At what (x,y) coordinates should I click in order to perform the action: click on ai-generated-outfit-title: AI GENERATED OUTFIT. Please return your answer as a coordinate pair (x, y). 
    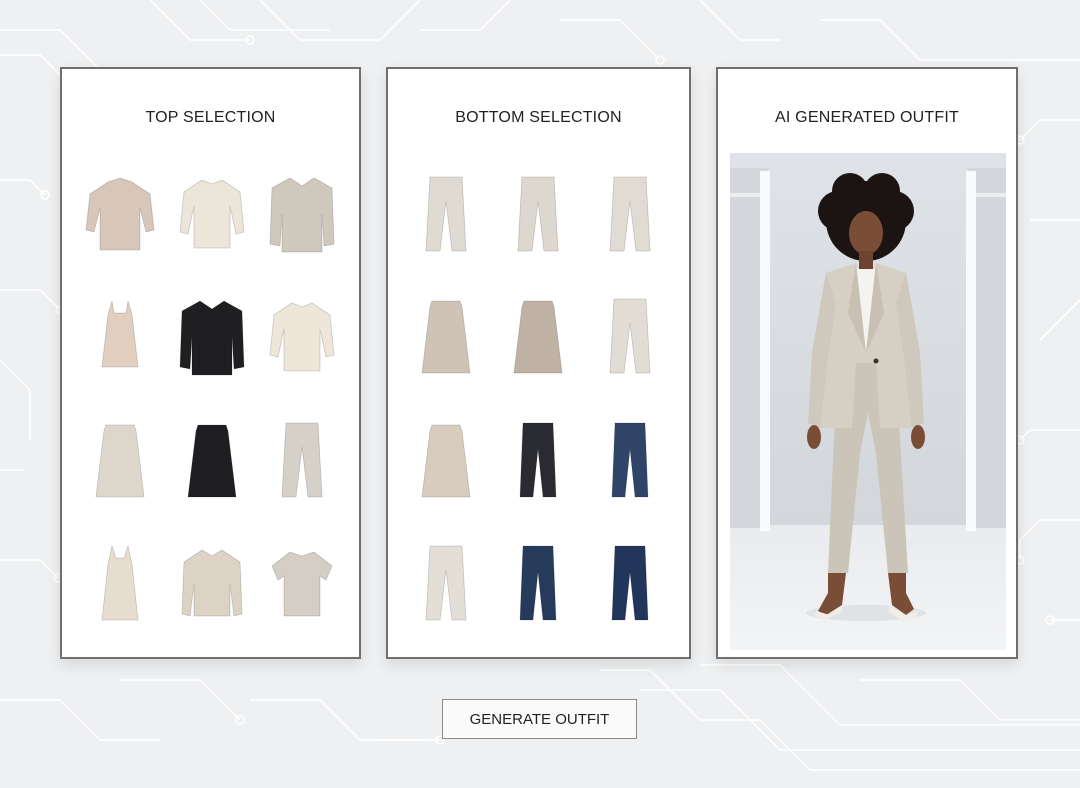
    Looking at the image, I should click on (867, 117).